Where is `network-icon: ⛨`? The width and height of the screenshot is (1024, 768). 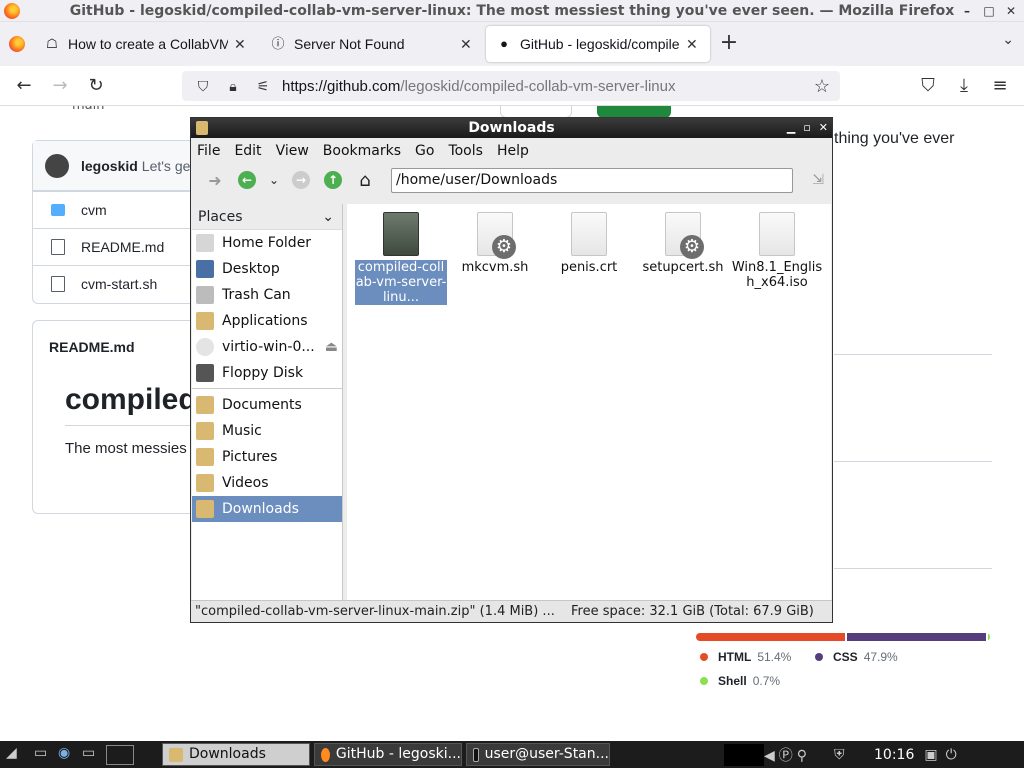
network-icon: ⛨ is located at coordinates (854, 755).